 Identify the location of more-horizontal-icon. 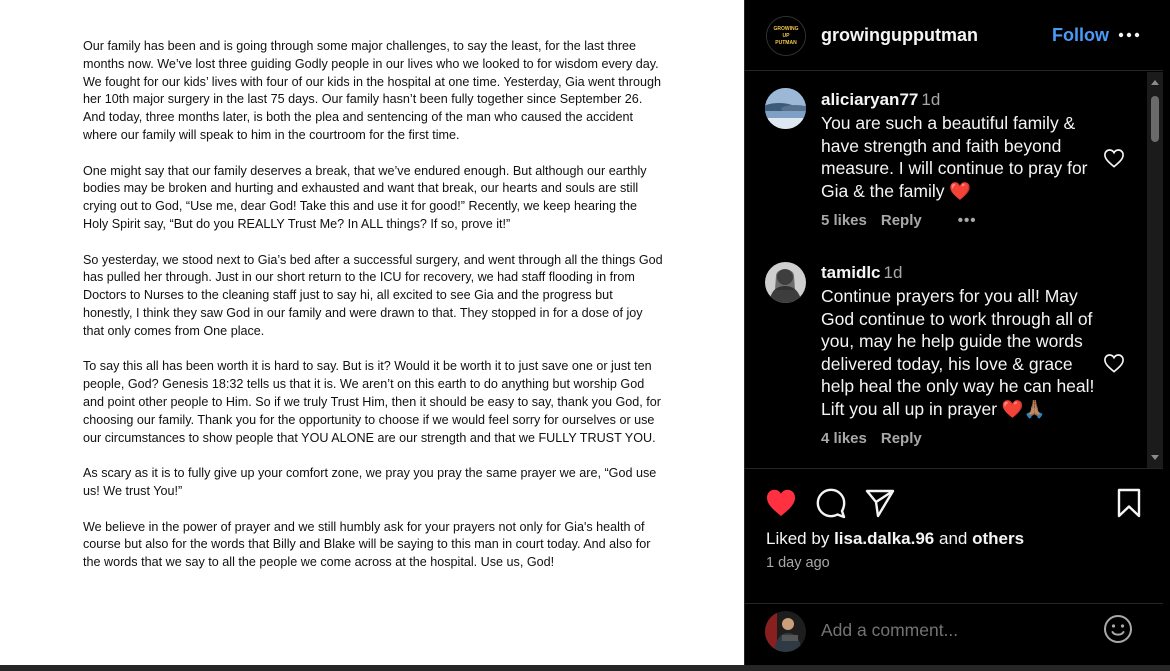
(1129, 35).